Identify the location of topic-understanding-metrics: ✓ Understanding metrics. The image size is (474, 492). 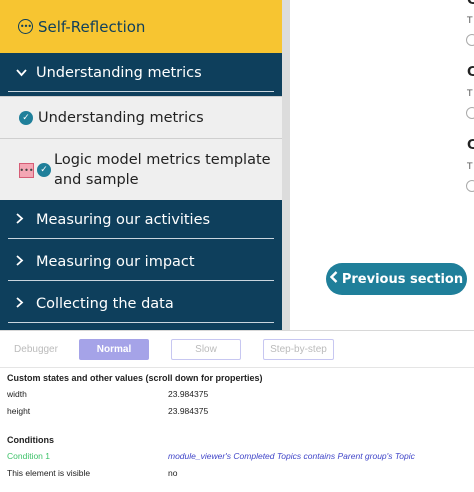
(141, 117).